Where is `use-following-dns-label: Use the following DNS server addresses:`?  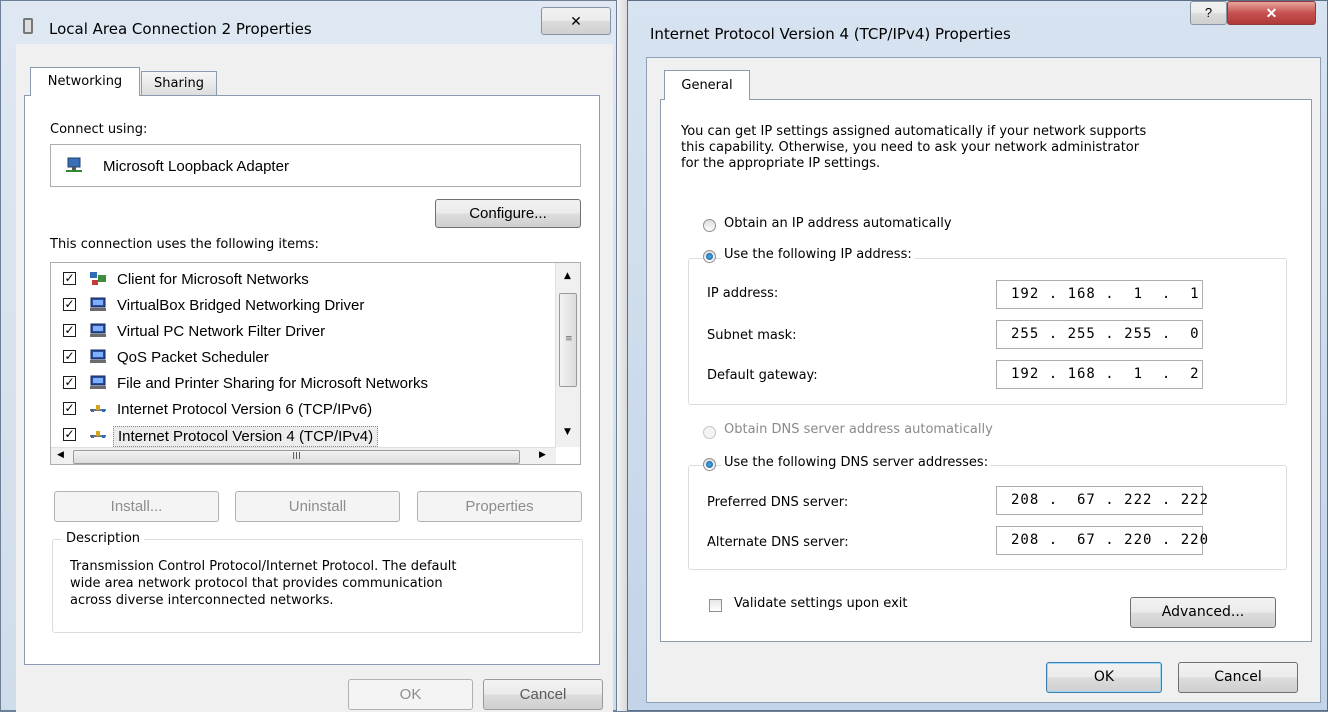
use-following-dns-label: Use the following DNS server addresses: is located at coordinates (856, 462).